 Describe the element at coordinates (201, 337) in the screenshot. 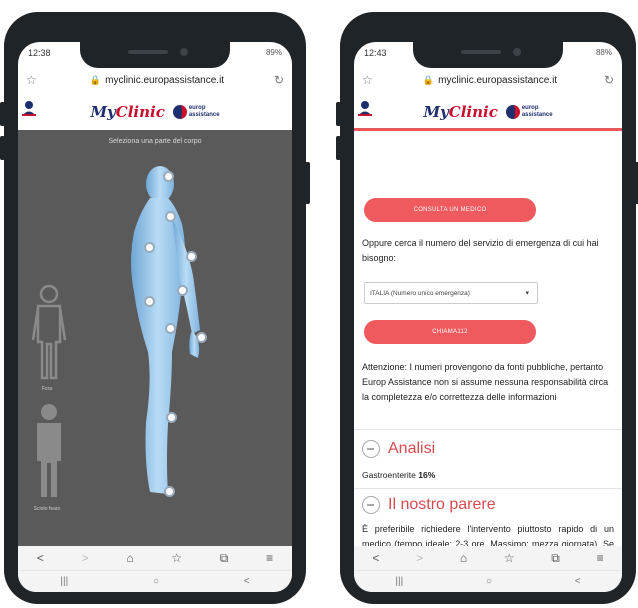

I see `body-point-hand` at that location.